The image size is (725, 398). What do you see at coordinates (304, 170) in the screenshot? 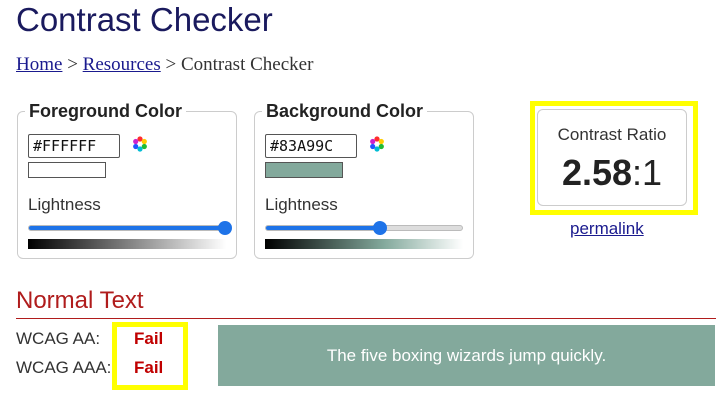
I see `background-color-swatch` at bounding box center [304, 170].